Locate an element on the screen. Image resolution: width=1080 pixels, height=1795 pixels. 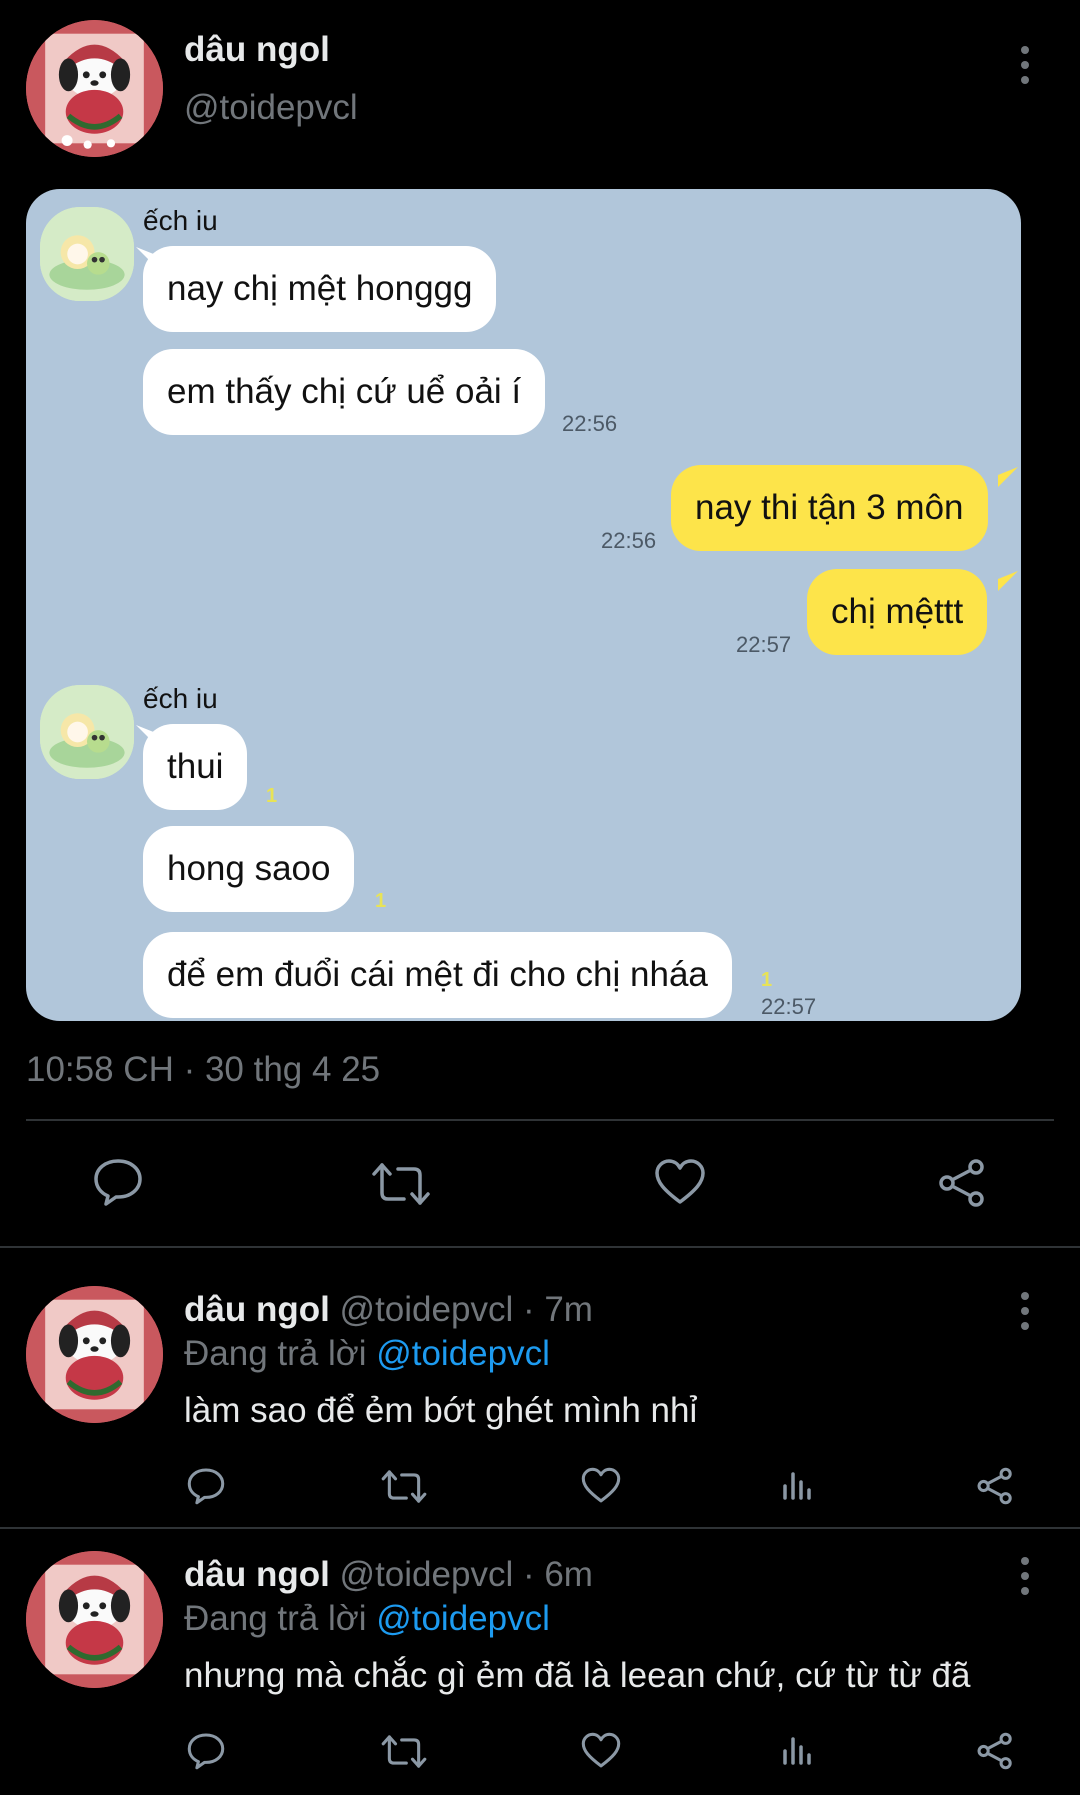
reply-text: làm sao để ẻm bớt ghét mình nhỉ is located at coordinates (440, 1411).